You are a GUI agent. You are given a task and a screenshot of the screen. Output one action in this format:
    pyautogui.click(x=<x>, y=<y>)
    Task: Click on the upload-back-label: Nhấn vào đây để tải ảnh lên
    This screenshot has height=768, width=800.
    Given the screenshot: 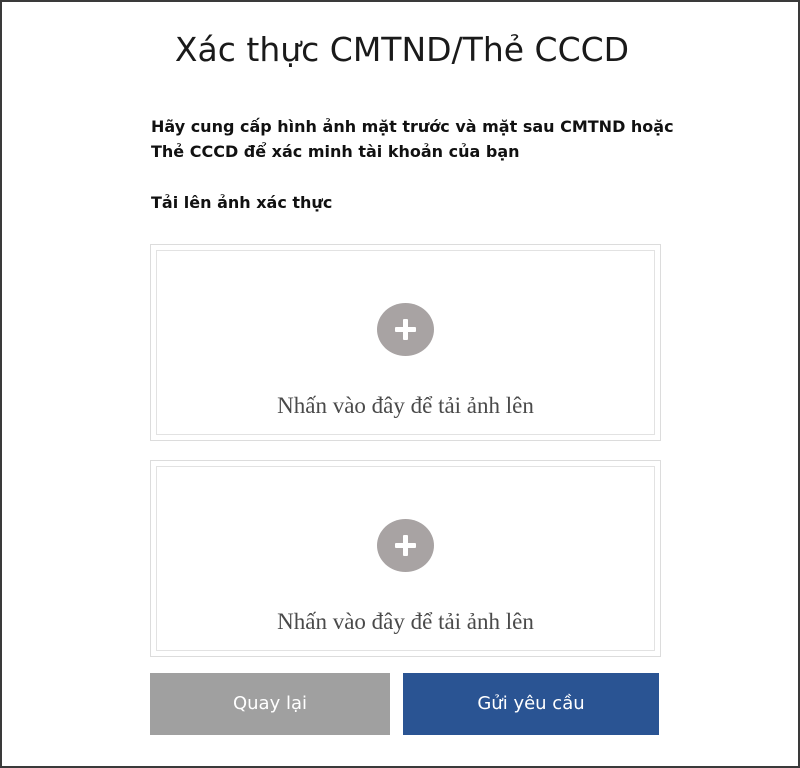 What is the action you would take?
    pyautogui.click(x=405, y=621)
    